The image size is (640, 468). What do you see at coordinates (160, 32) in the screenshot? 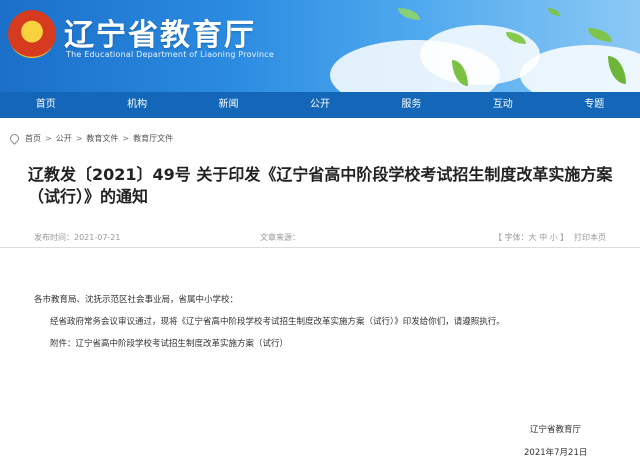
I see `site-title: 辽宁省教育厅` at bounding box center [160, 32].